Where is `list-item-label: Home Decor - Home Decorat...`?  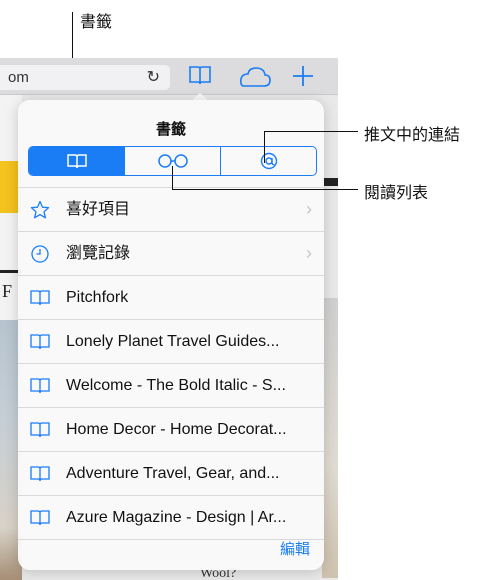
list-item-label: Home Decor - Home Decorat... is located at coordinates (176, 429).